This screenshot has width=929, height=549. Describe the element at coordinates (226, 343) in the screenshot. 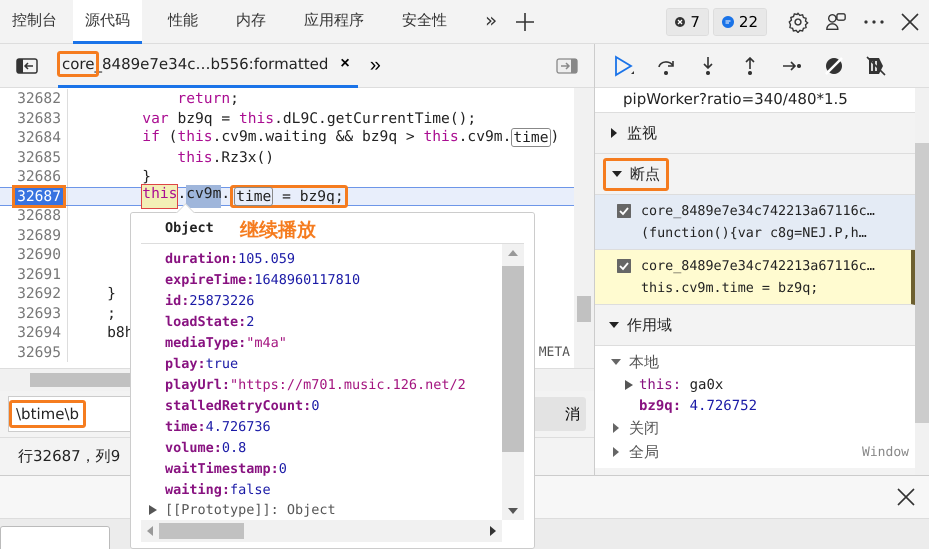

I see `object-property: mediaType:"m4a"` at that location.